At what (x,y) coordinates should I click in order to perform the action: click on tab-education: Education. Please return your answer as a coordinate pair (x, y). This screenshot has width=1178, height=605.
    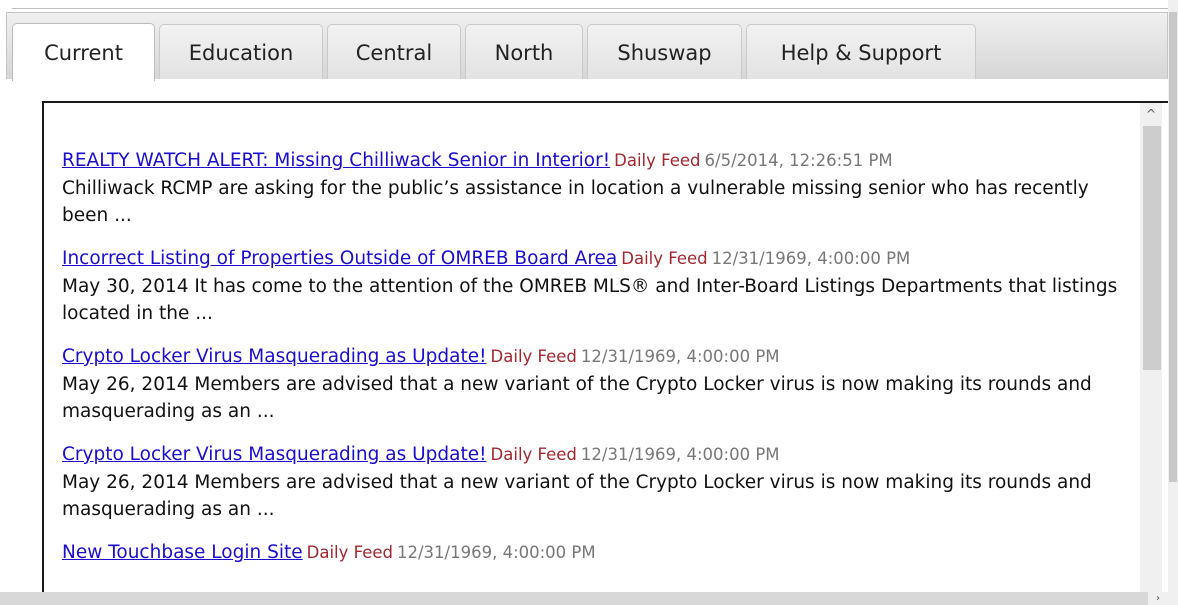
    Looking at the image, I should click on (241, 52).